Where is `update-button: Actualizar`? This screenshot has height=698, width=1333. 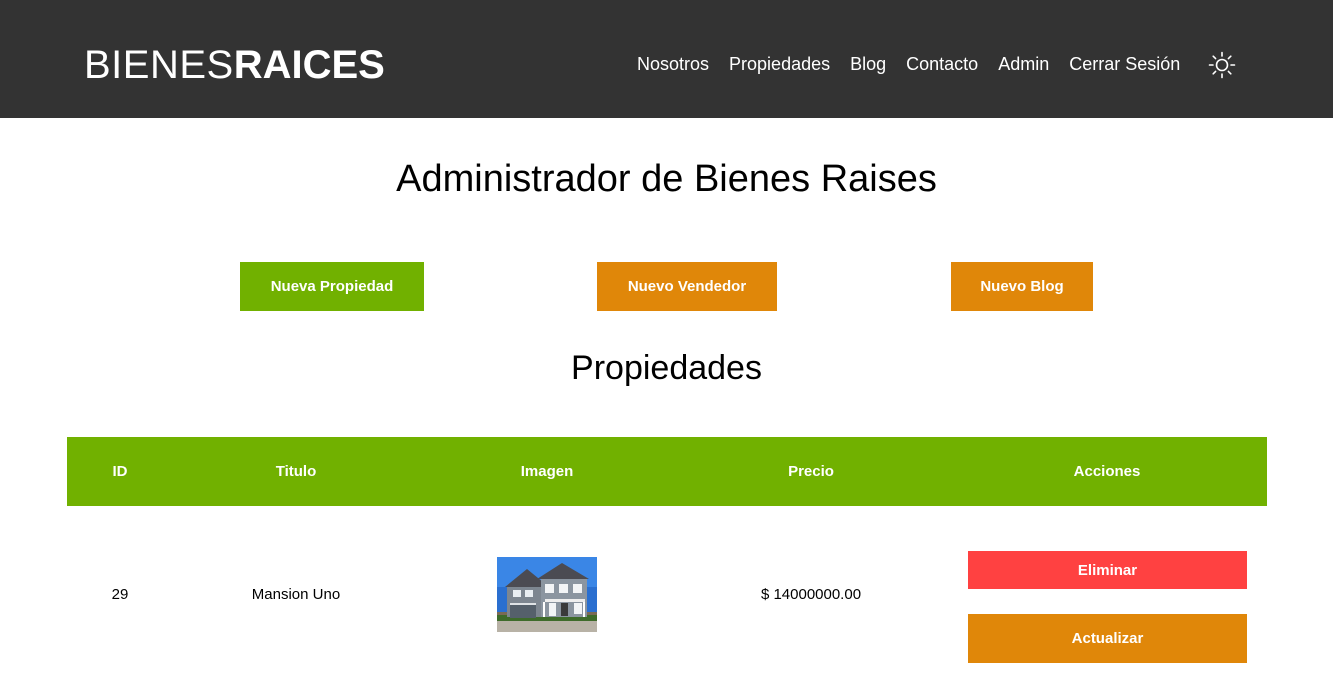
update-button: Actualizar is located at coordinates (1107, 638).